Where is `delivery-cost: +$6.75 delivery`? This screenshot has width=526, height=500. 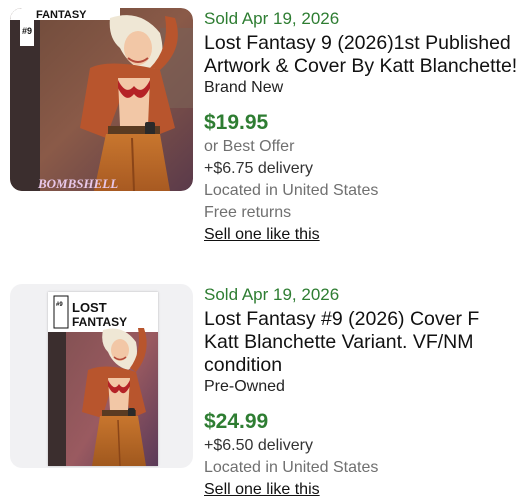
delivery-cost: +$6.75 delivery is located at coordinates (258, 168).